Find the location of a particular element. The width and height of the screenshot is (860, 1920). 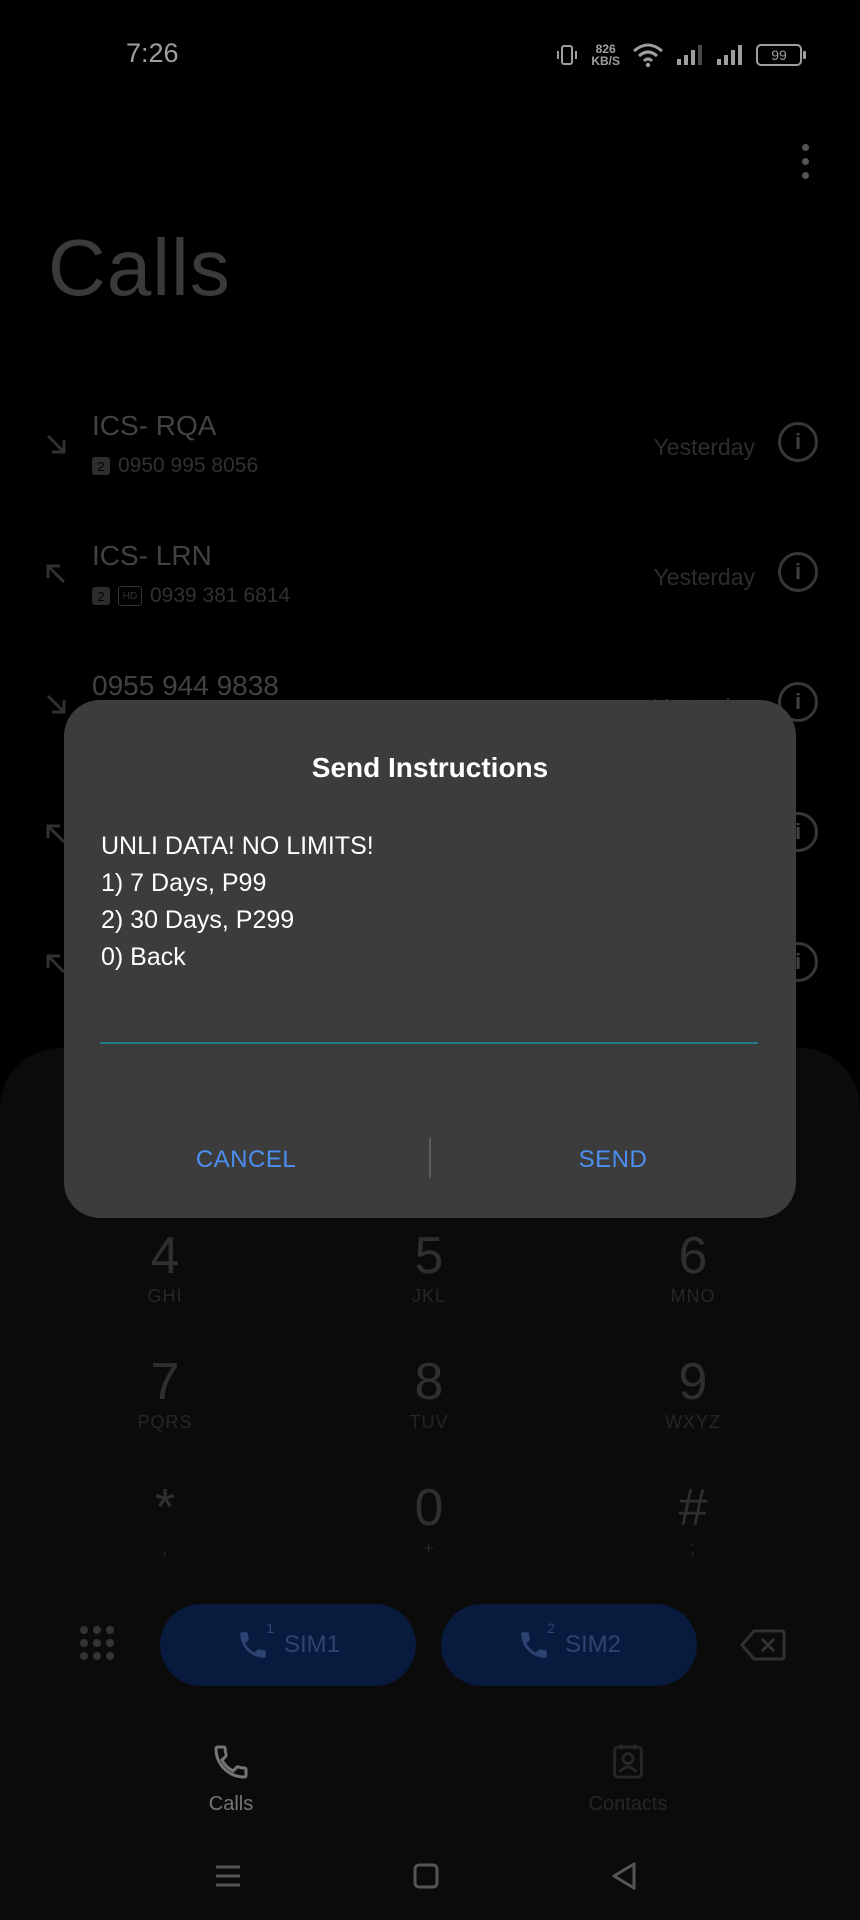

message-line: 2) 30 Days, P299 is located at coordinates (198, 920).